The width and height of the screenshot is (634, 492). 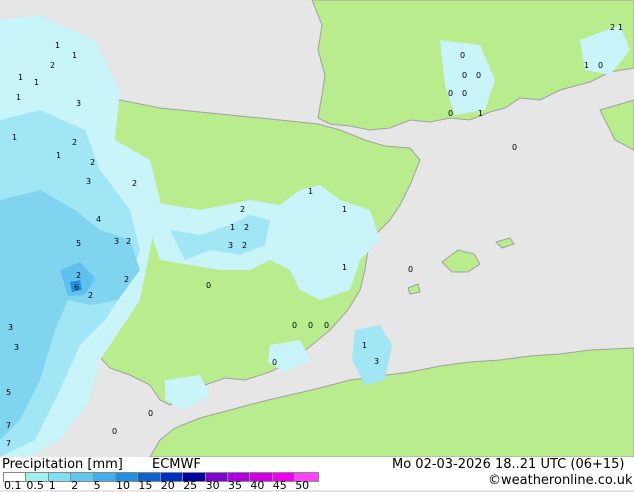 I want to click on valid-time: Mo 02-03-2026 18..21 UTC (06+15), so click(x=508, y=464).